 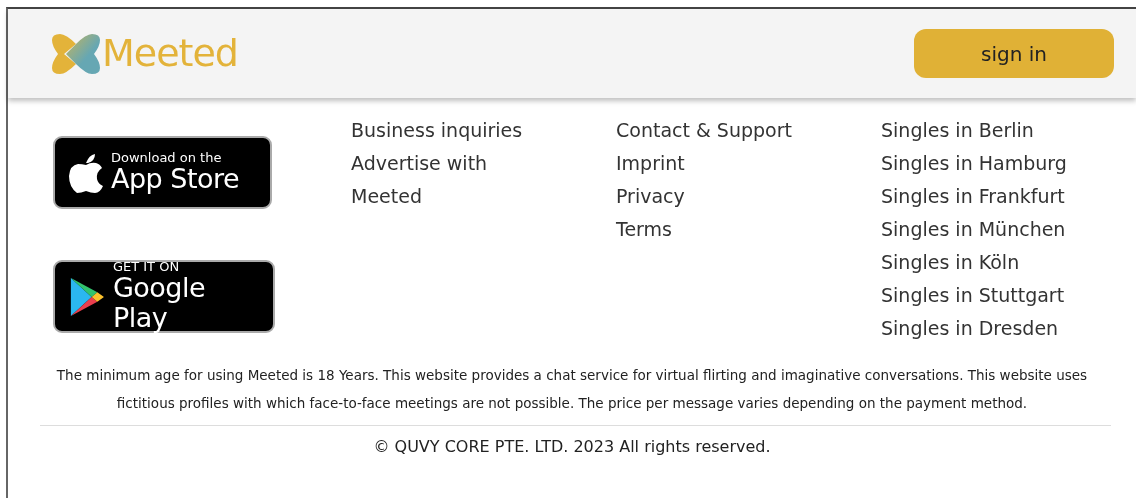 What do you see at coordinates (973, 295) in the screenshot?
I see `footer-link: Singles in Stuttgart` at bounding box center [973, 295].